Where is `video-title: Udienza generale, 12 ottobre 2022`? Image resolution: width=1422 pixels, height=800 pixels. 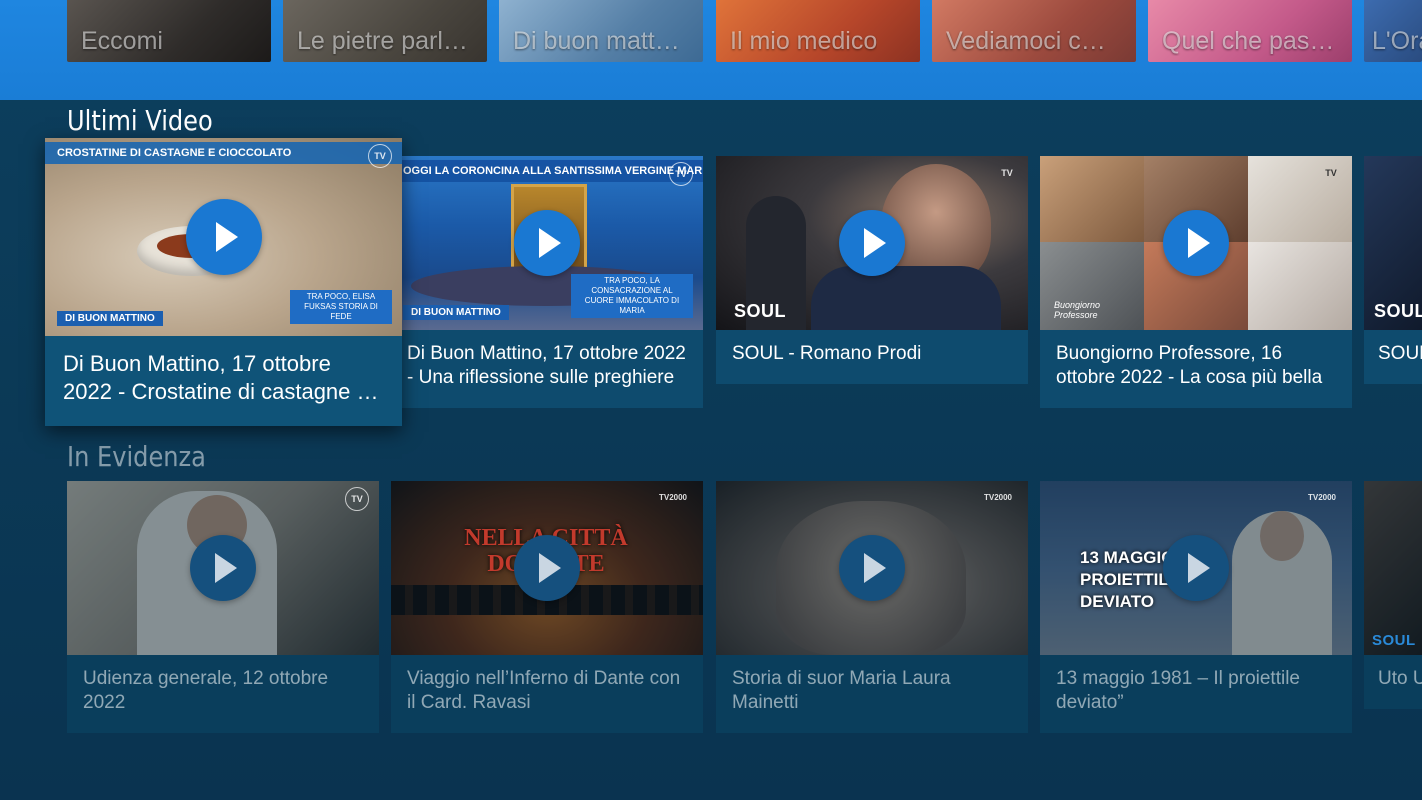
video-title: Udienza generale, 12 ottobre 2022 is located at coordinates (206, 690).